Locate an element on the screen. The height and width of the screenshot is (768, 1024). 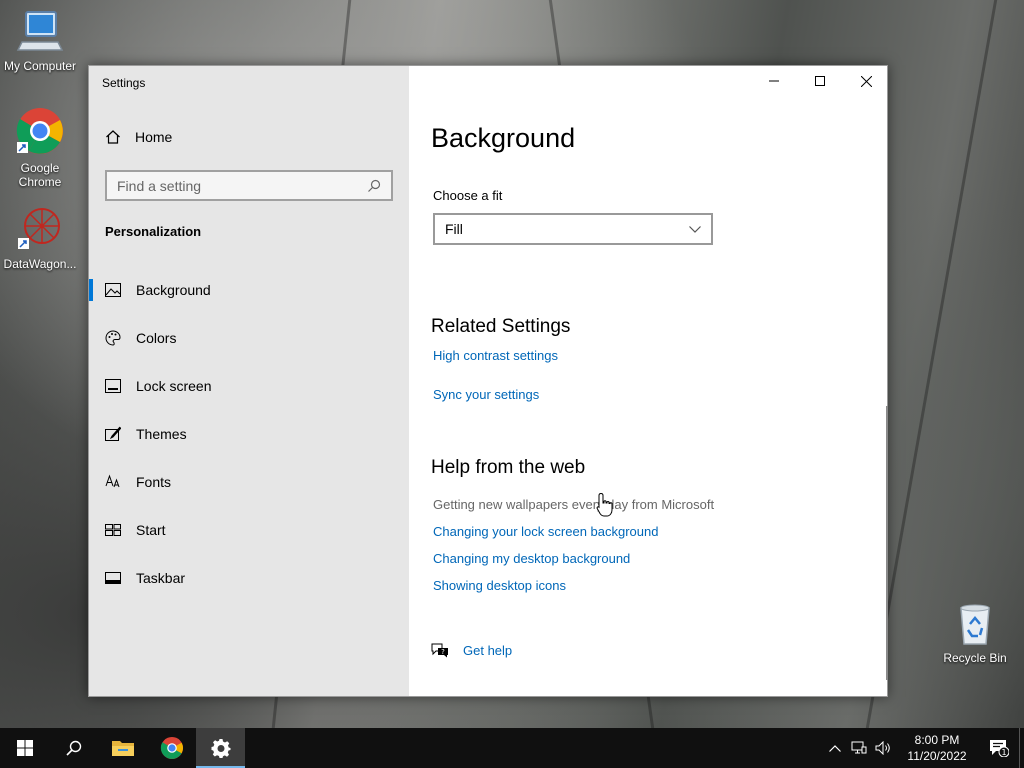
minimize-icon is located at coordinates (774, 81).